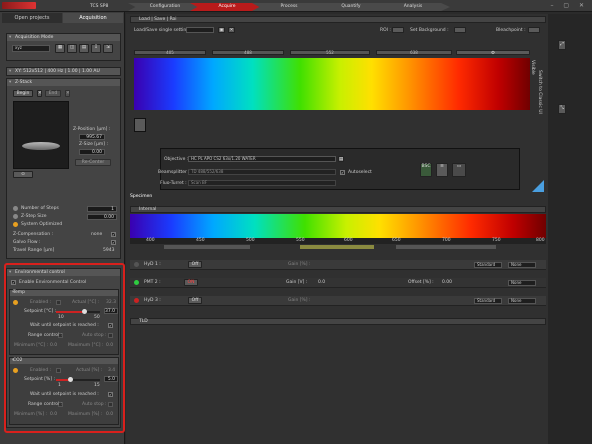 This screenshot has width=592, height=444. I want to click on z-size-label: Z-Size [µm] :, so click(93, 144).